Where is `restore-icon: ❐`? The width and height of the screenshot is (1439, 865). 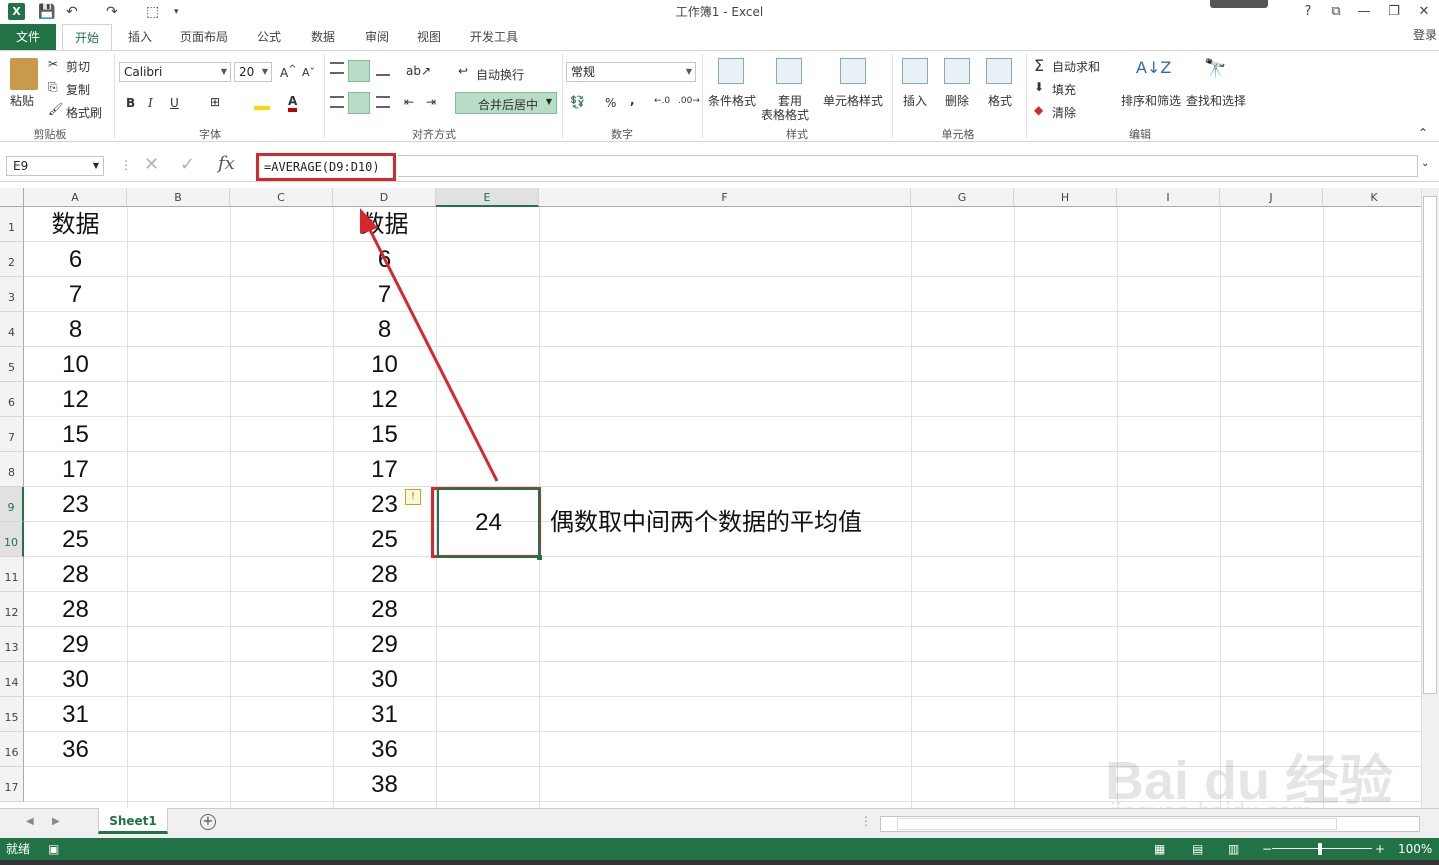
restore-icon: ❐ is located at coordinates (1394, 12).